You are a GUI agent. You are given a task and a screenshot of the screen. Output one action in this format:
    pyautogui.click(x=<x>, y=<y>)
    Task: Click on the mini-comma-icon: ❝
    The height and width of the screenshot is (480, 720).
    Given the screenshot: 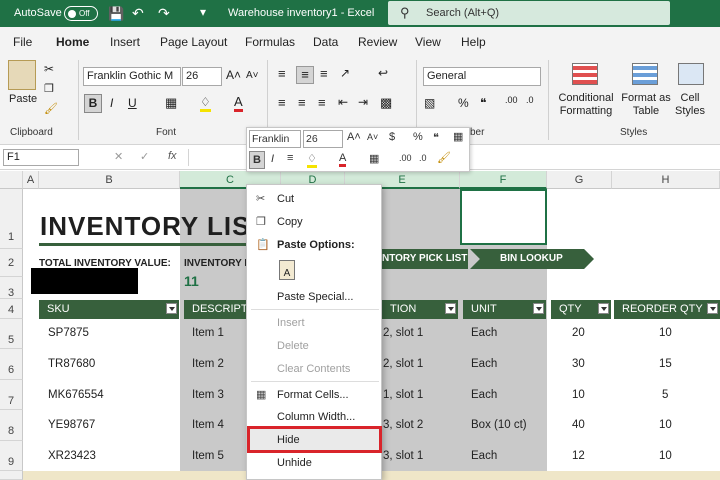 What is the action you would take?
    pyautogui.click(x=436, y=137)
    